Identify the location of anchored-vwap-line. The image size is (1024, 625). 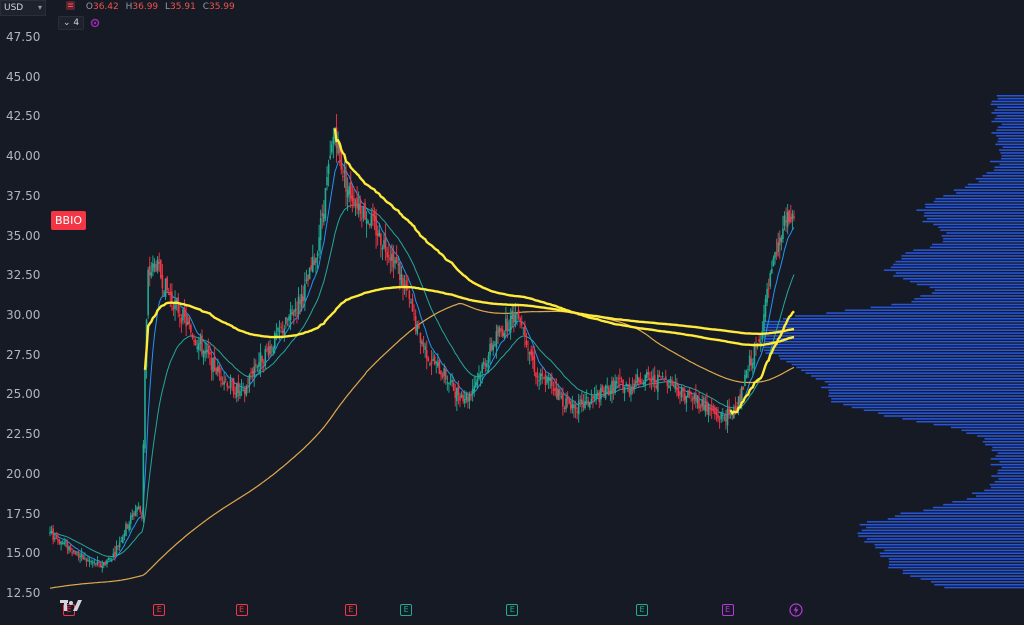
(469, 327).